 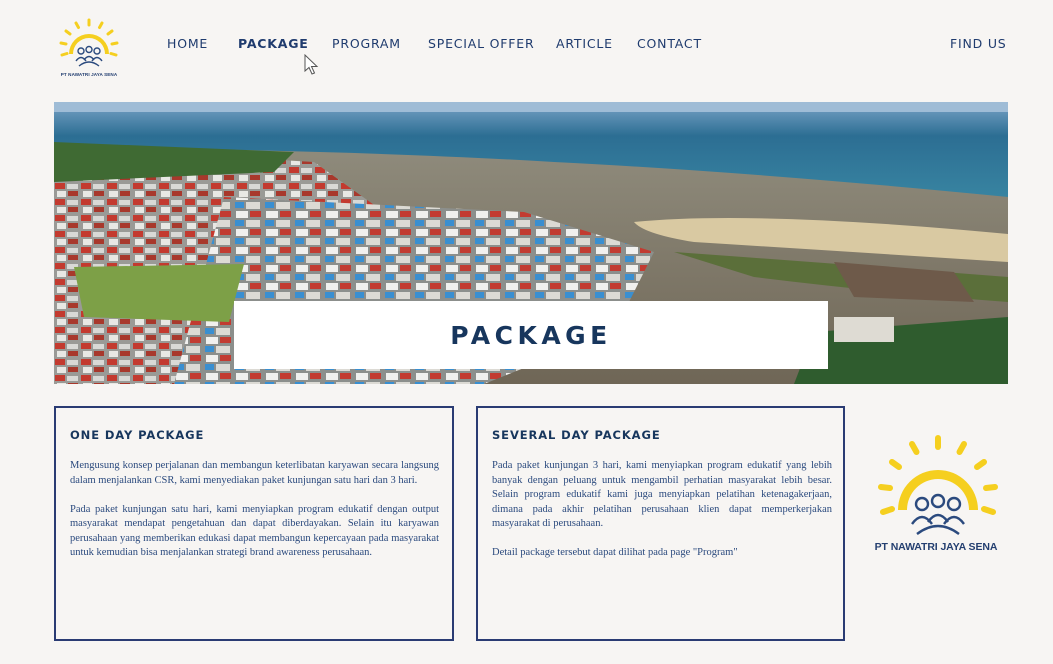 What do you see at coordinates (187, 43) in the screenshot?
I see `nav-home: HOME` at bounding box center [187, 43].